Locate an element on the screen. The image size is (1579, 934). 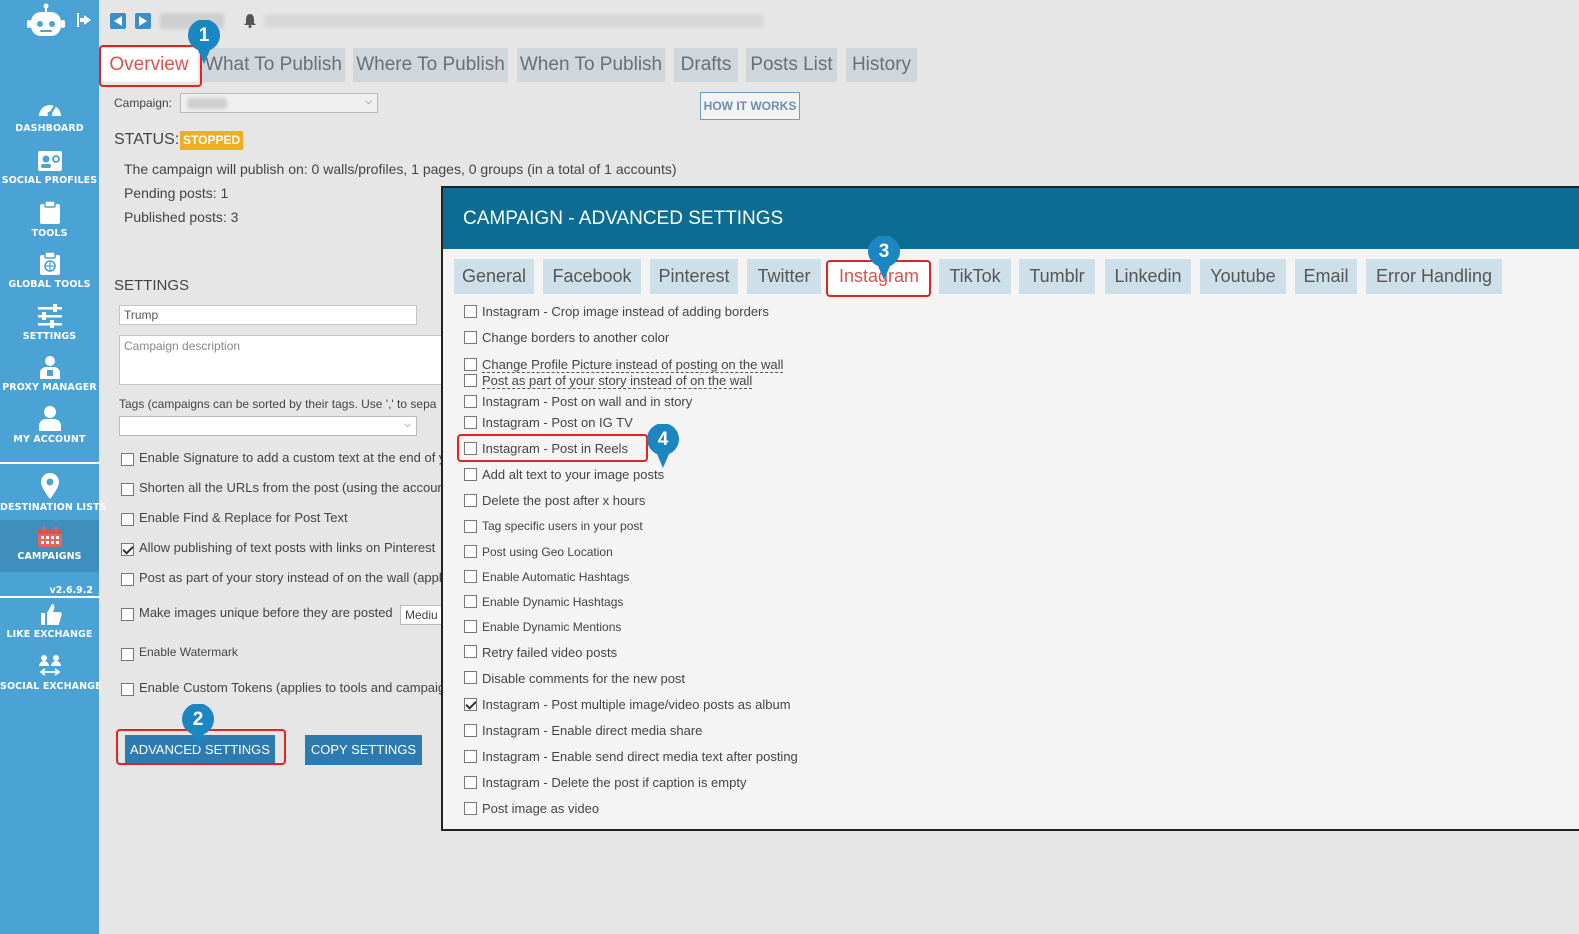
modal-tab-pinterest: Pinterest is located at coordinates (694, 276).